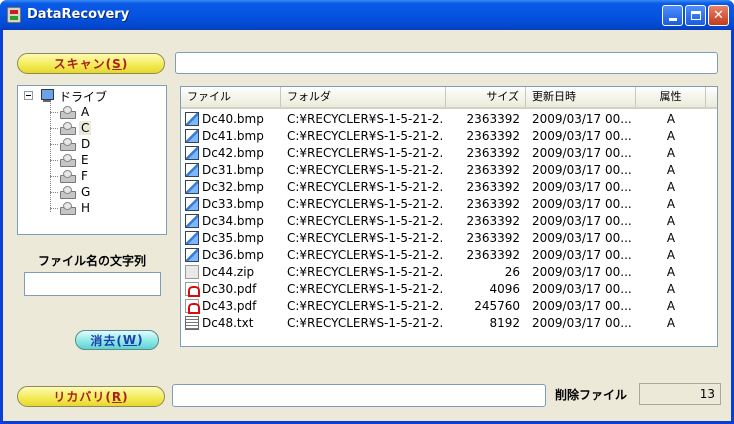 Image resolution: width=734 pixels, height=424 pixels. Describe the element at coordinates (718, 15) in the screenshot. I see `close-button: ✕` at that location.